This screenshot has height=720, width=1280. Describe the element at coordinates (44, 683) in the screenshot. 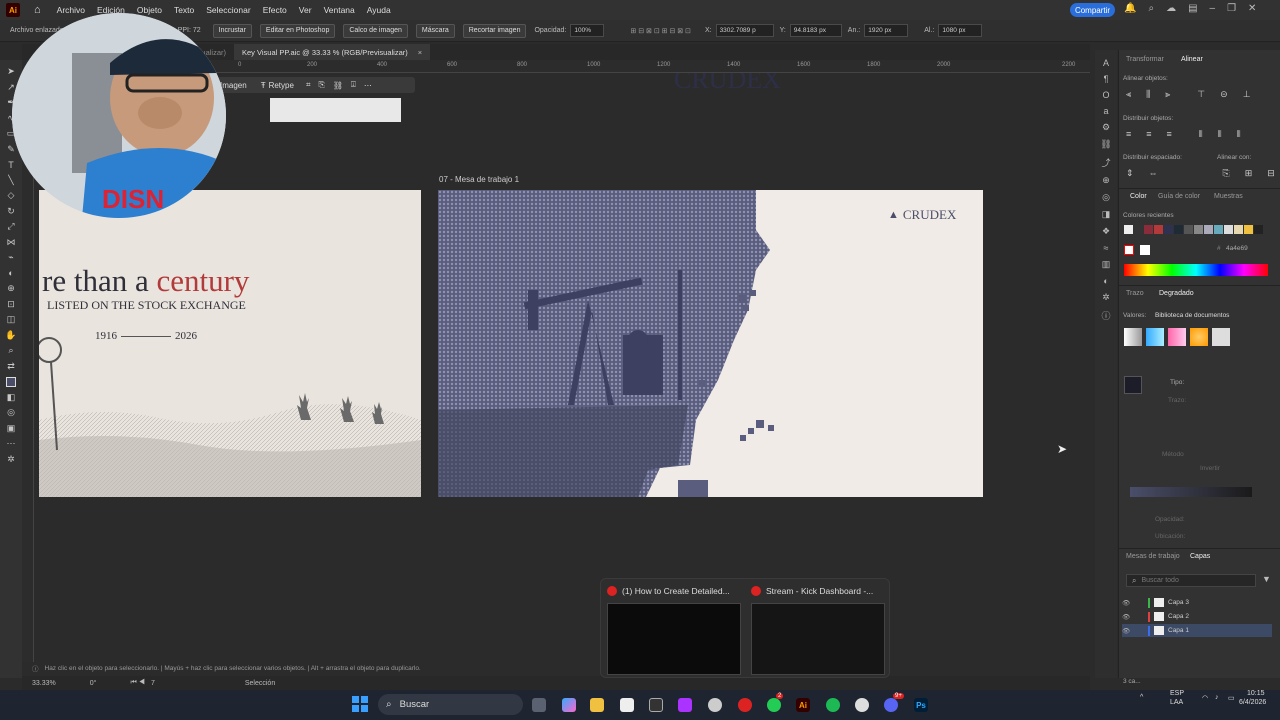

I see `zoom-field: 33.33%` at that location.